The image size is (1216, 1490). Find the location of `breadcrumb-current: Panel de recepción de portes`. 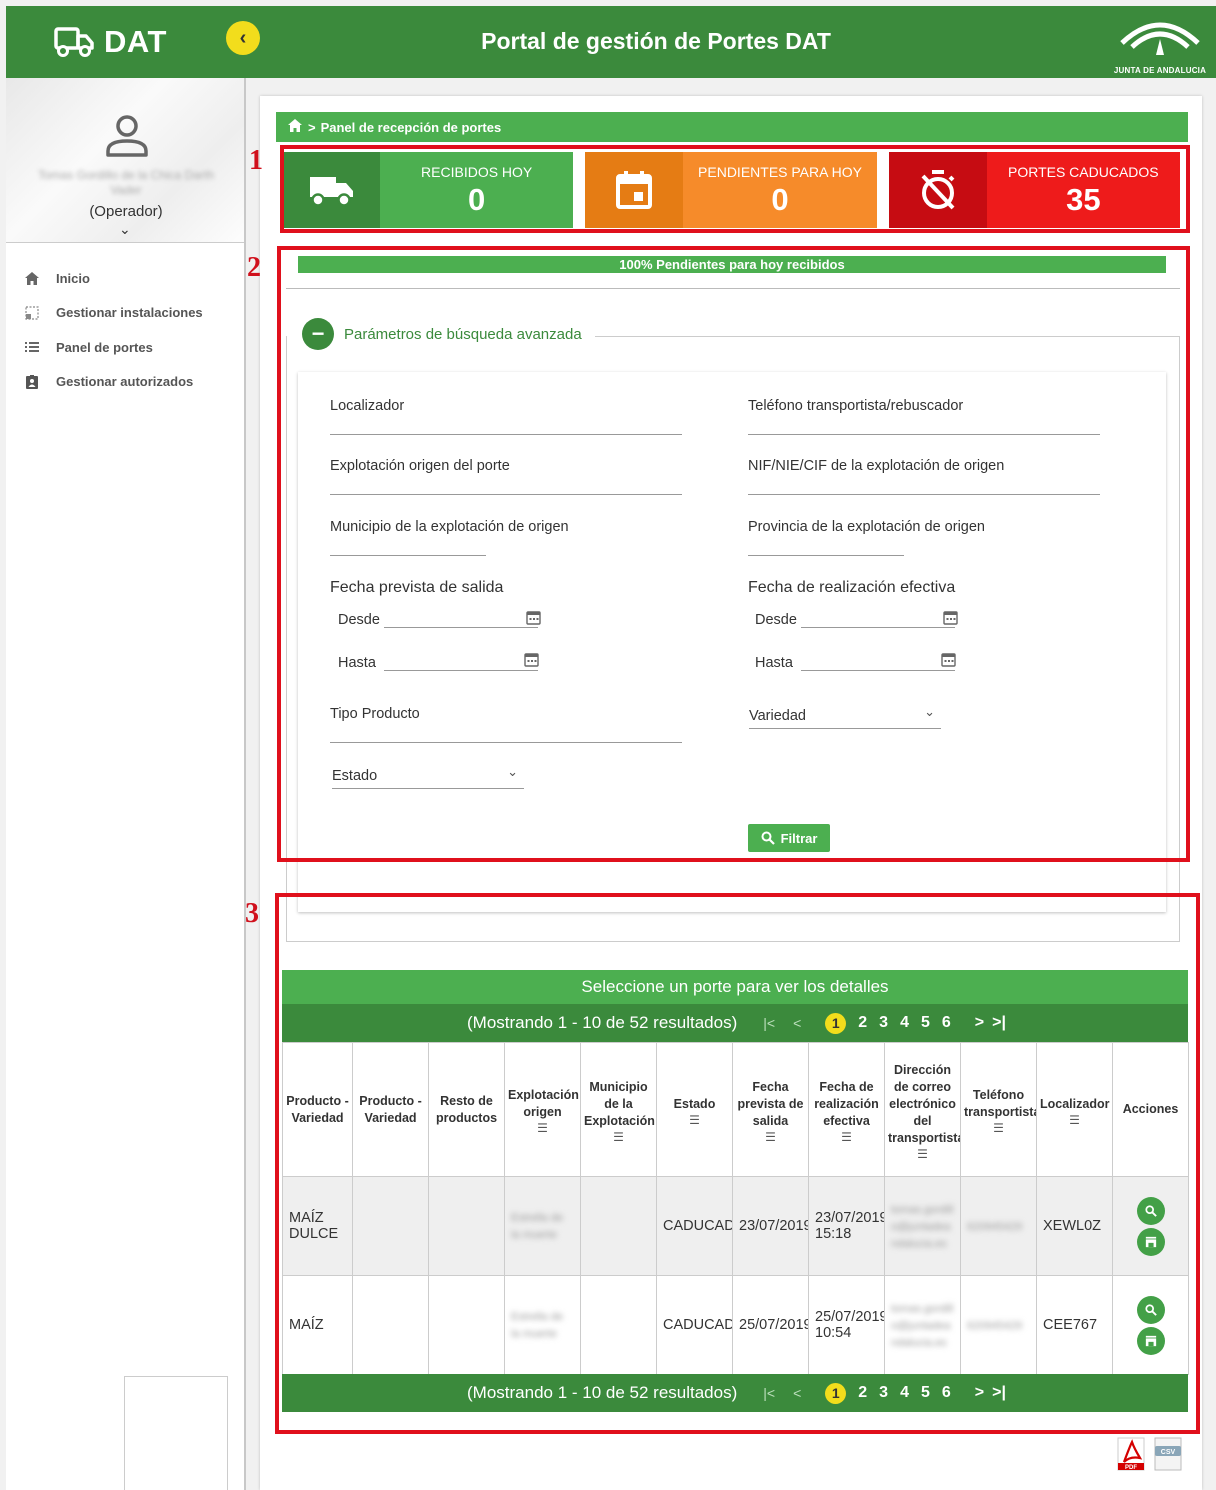

breadcrumb-current: Panel de recepción de portes is located at coordinates (411, 127).